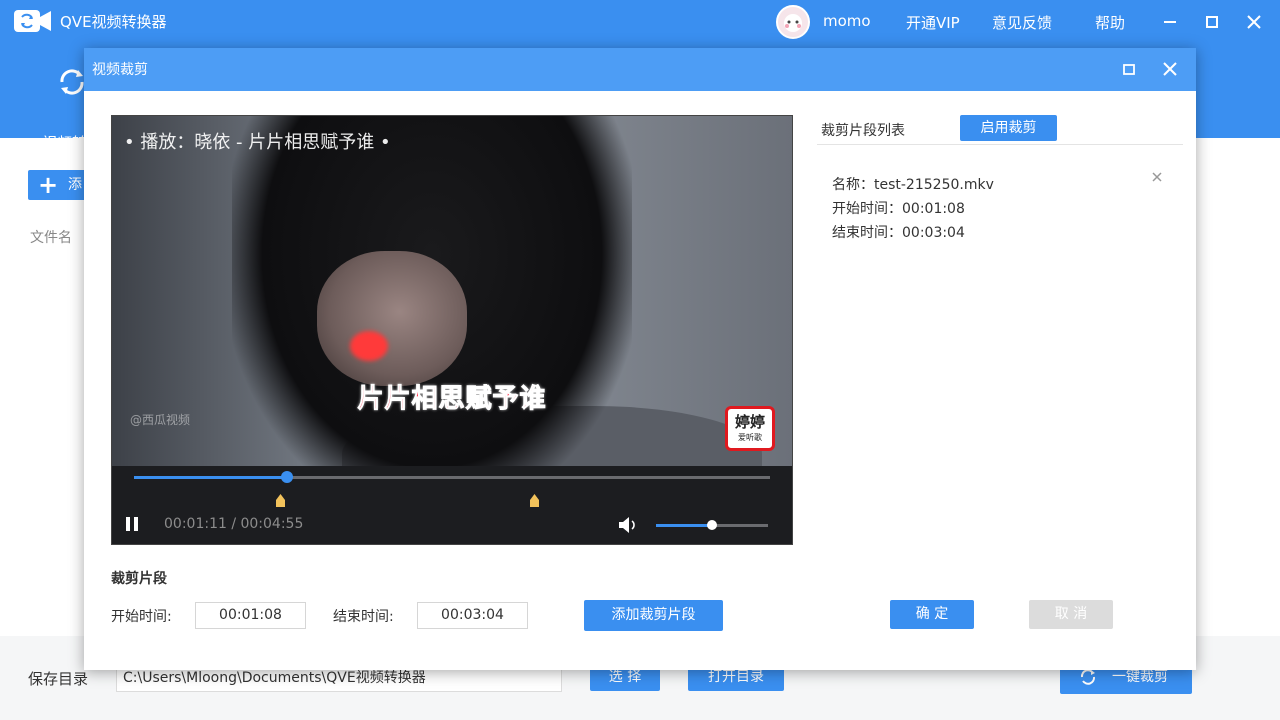 The width and height of the screenshot is (1280, 720). I want to click on player-controls: 00:01:11 / 00:04:55, so click(452, 505).